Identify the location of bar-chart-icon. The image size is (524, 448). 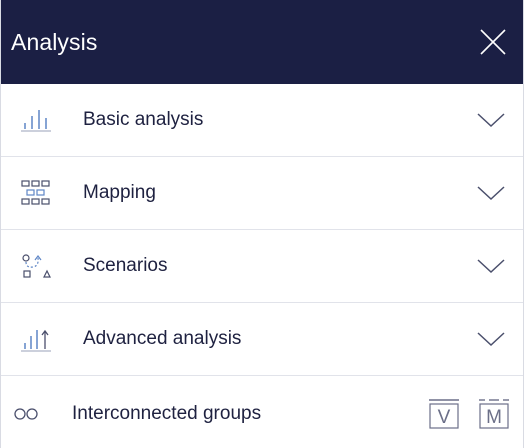
(39, 120).